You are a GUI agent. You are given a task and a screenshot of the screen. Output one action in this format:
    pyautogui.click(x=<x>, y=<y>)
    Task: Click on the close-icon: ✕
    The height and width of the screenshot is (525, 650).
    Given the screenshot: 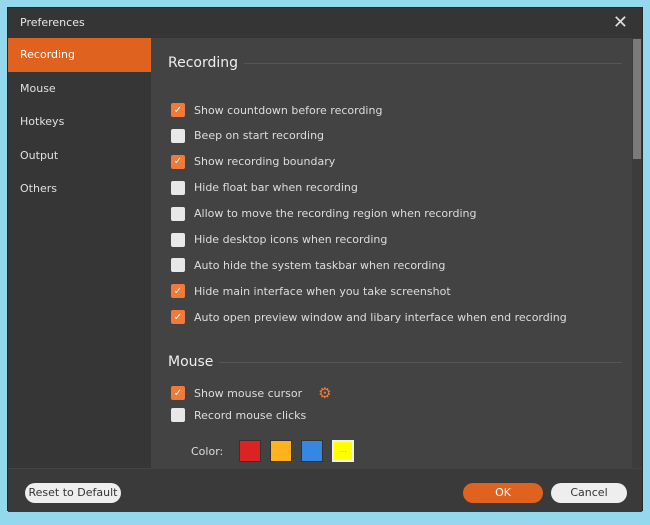 What is the action you would take?
    pyautogui.click(x=620, y=22)
    